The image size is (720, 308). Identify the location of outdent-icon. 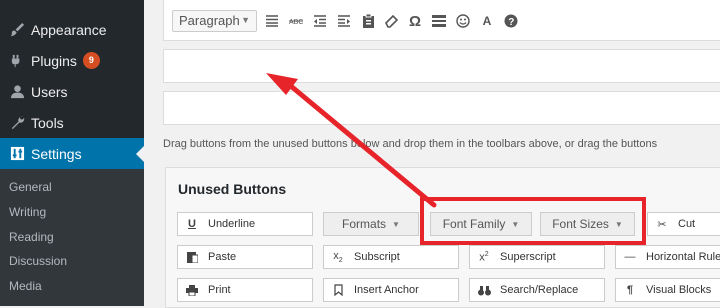
(320, 21).